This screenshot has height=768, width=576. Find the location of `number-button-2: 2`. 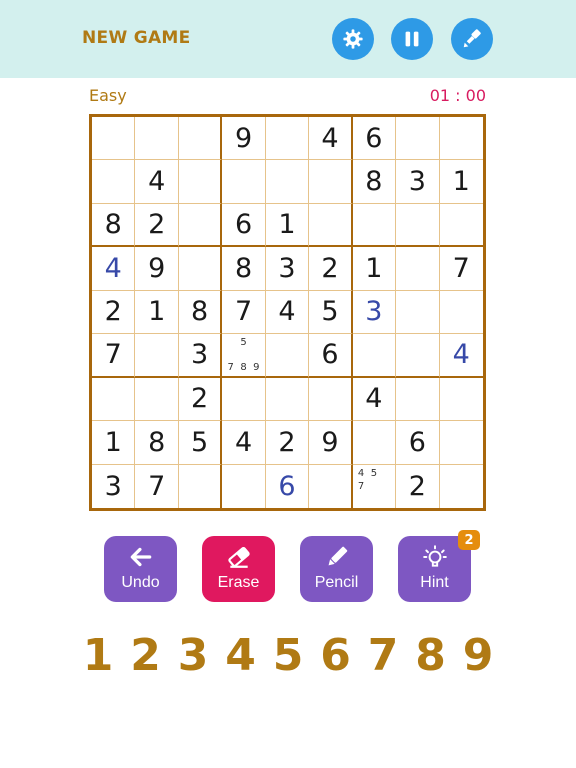

number-button-2: 2 is located at coordinates (146, 660).